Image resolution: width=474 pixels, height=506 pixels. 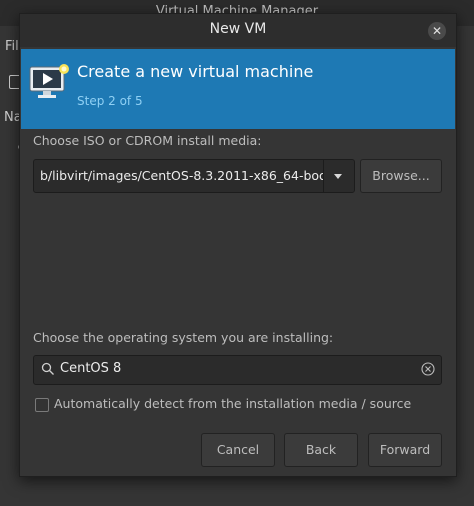 What do you see at coordinates (147, 140) in the screenshot?
I see `install-media-label: Choose ISO or CDROM install media:` at bounding box center [147, 140].